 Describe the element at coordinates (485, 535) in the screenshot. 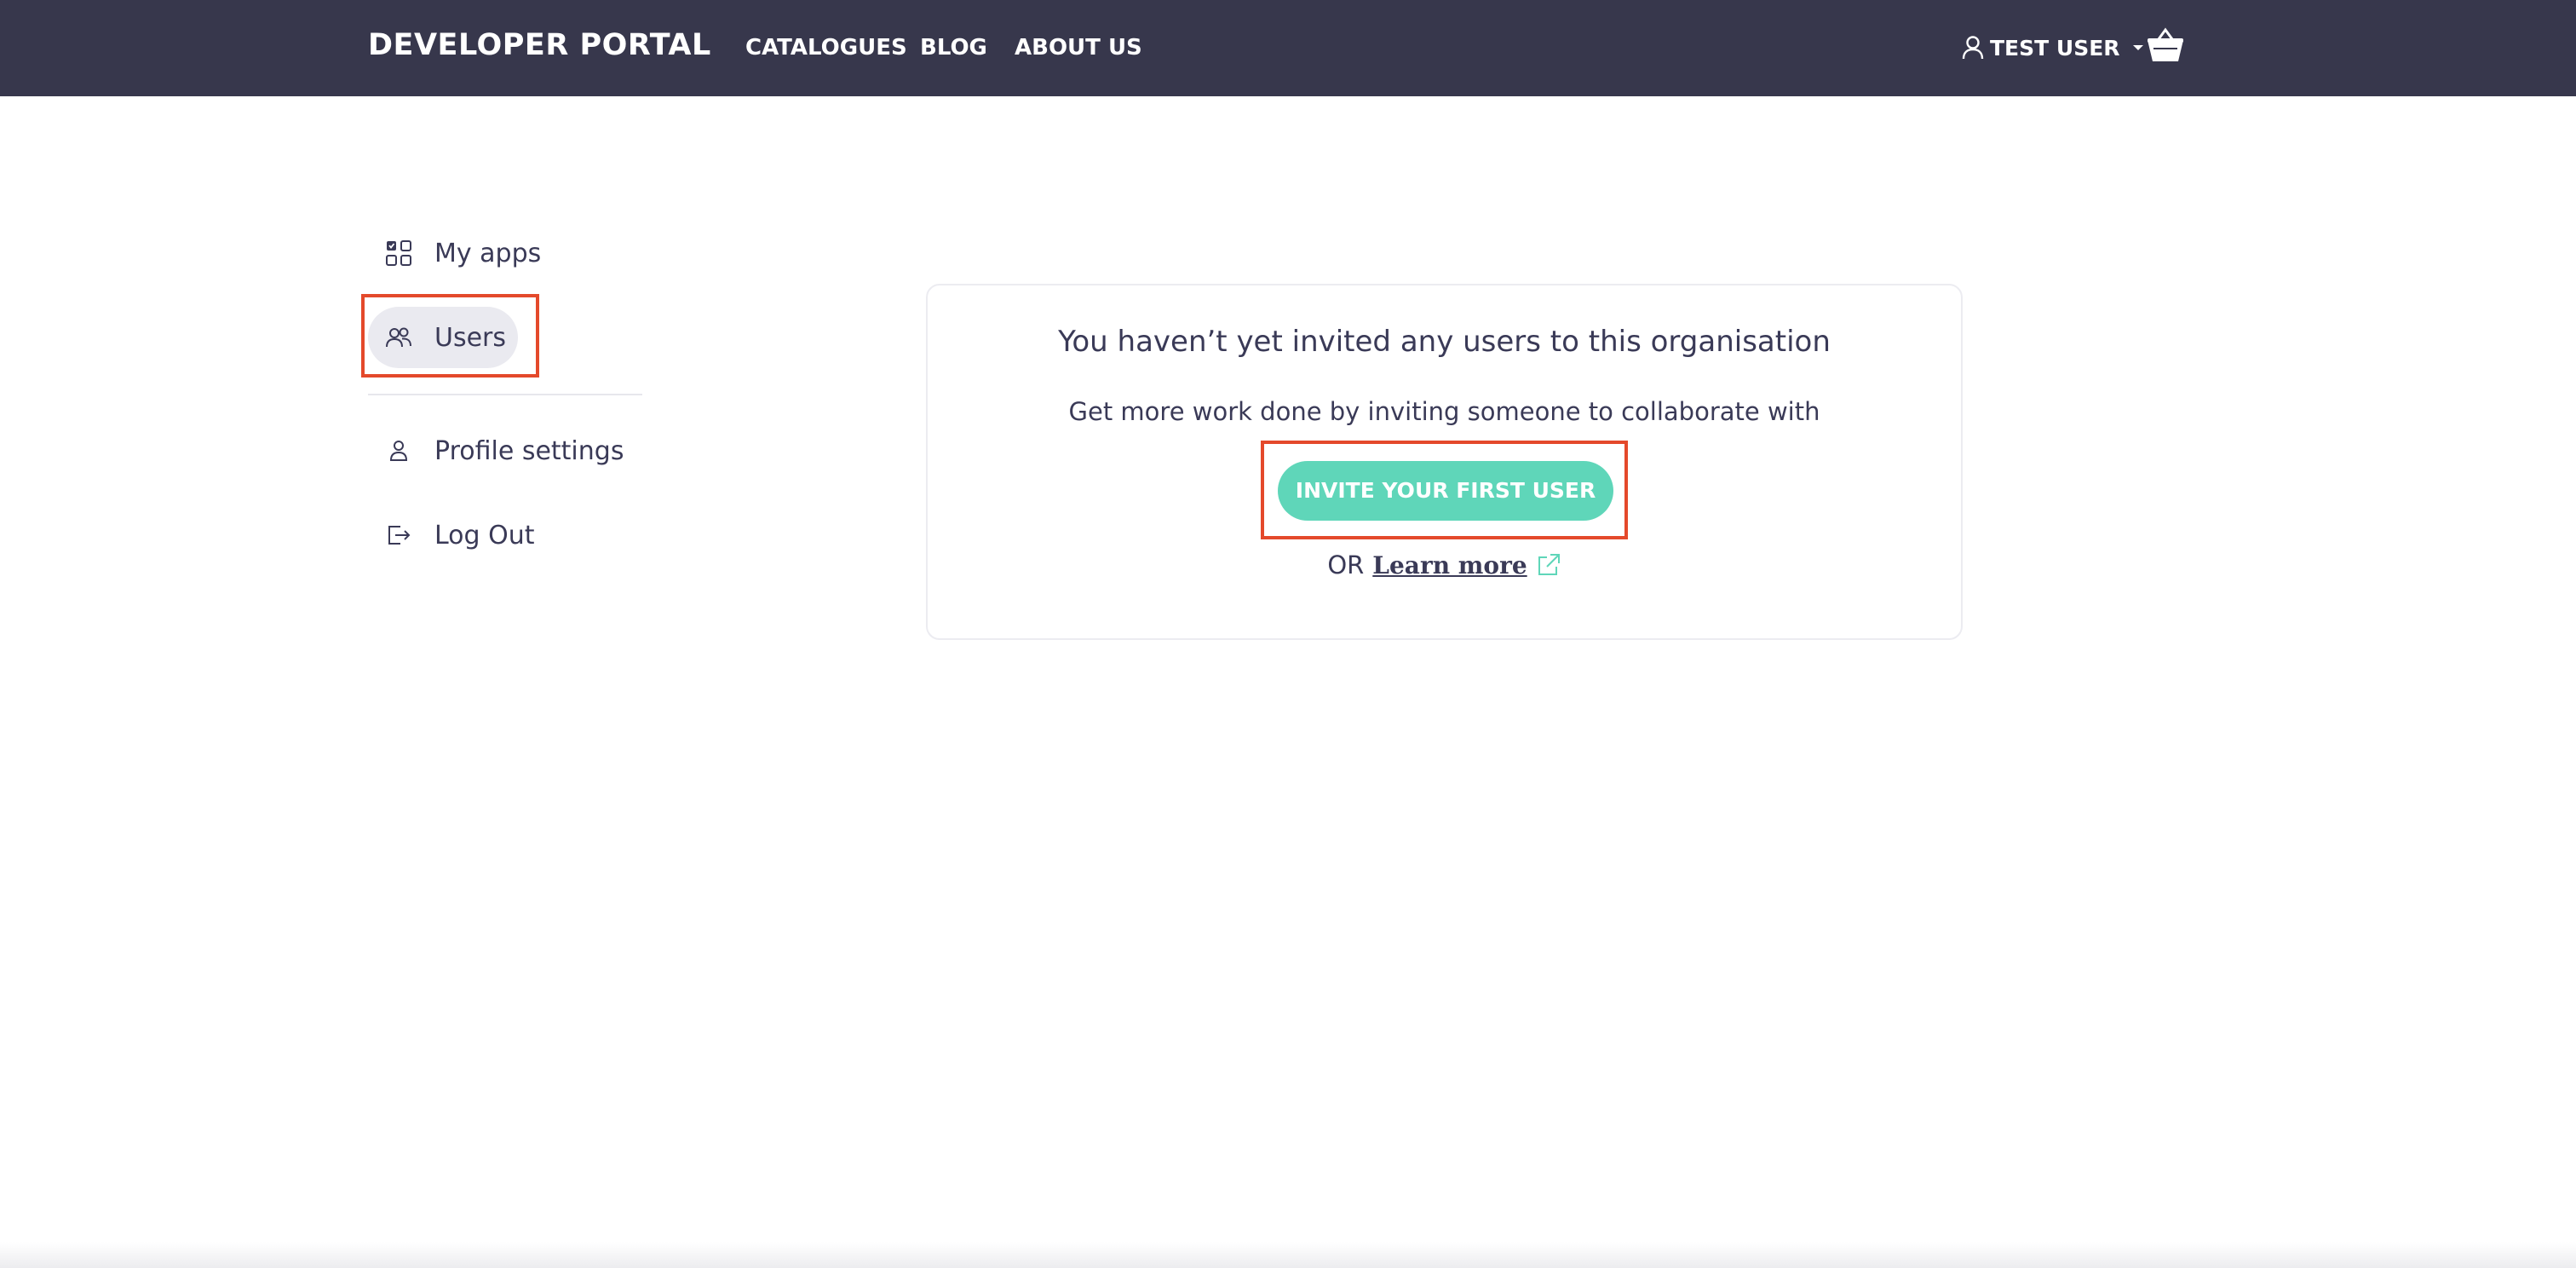

I see `sidebar-item-label: Log Out` at that location.